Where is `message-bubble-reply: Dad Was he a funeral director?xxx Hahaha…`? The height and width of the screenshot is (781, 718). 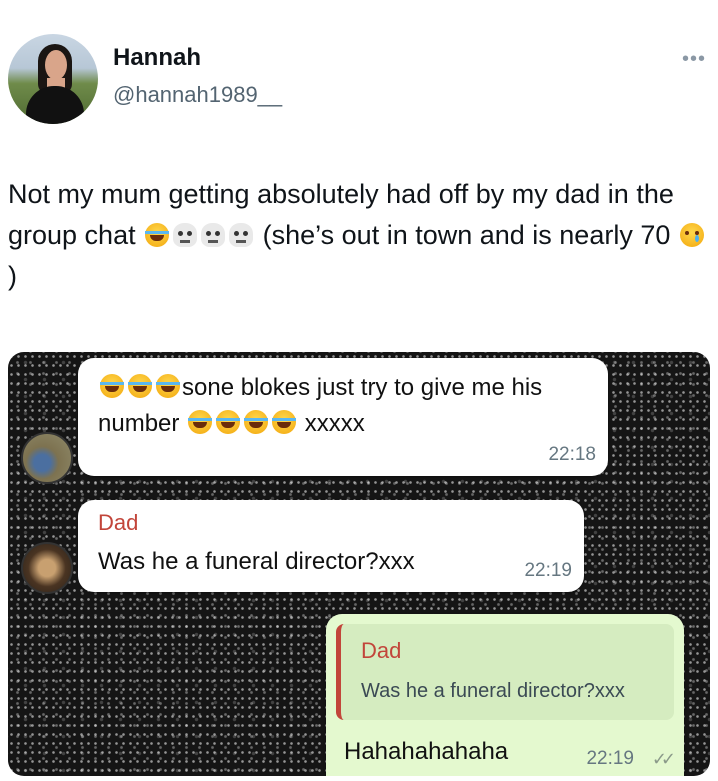
message-bubble-reply: Dad Was he a funeral director?xxx Hahaha… is located at coordinates (505, 695).